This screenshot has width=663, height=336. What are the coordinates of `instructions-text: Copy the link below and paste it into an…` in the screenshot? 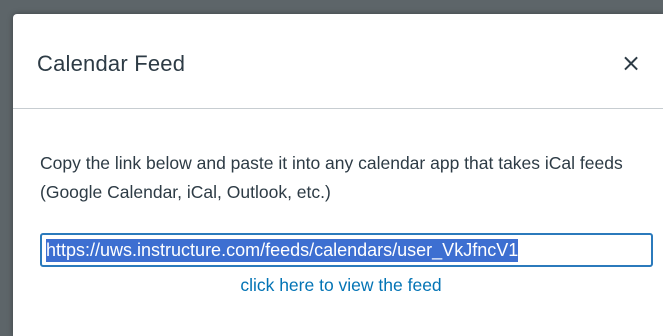 It's located at (331, 177).